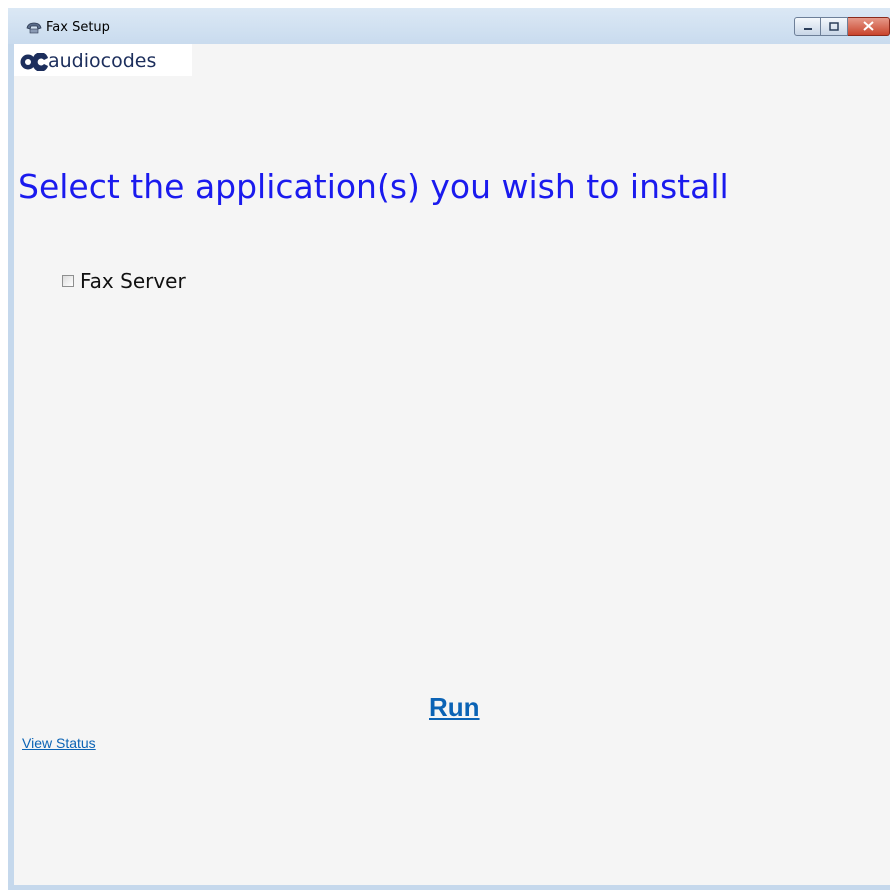 This screenshot has width=890, height=890. Describe the element at coordinates (449, 26) in the screenshot. I see `title-bar: Fax Setup` at that location.